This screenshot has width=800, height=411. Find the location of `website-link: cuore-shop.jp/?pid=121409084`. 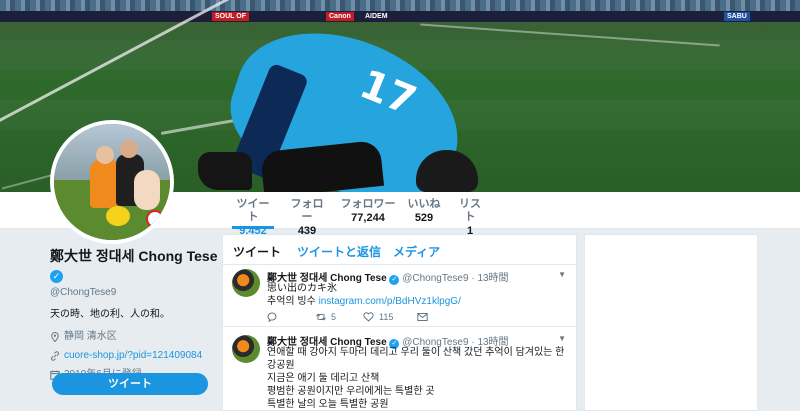

website-link: cuore-shop.jp/?pid=121409084 is located at coordinates (133, 356).